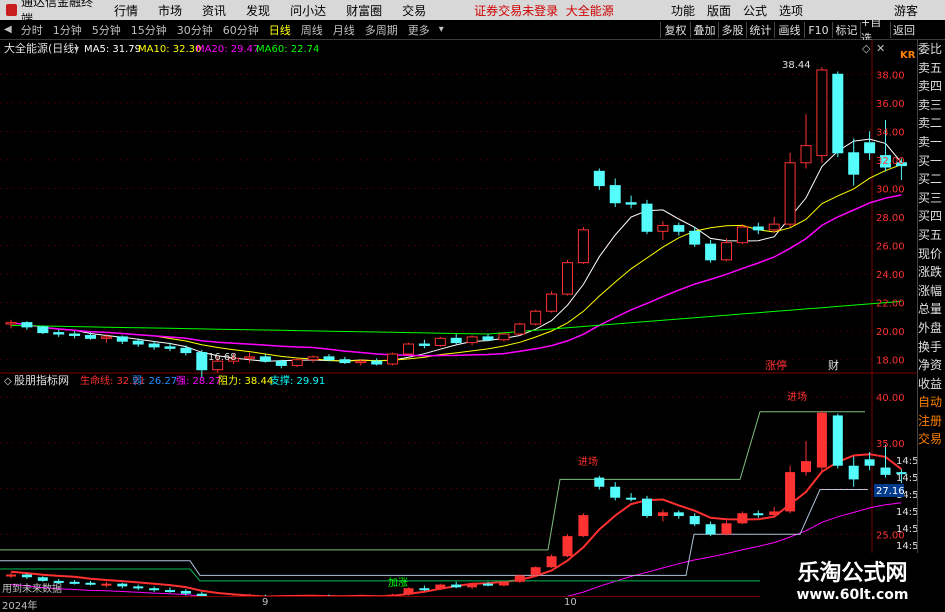 This screenshot has height=612, width=945. I want to click on login-notice: 证券交易未登录 大全能源, so click(544, 10).